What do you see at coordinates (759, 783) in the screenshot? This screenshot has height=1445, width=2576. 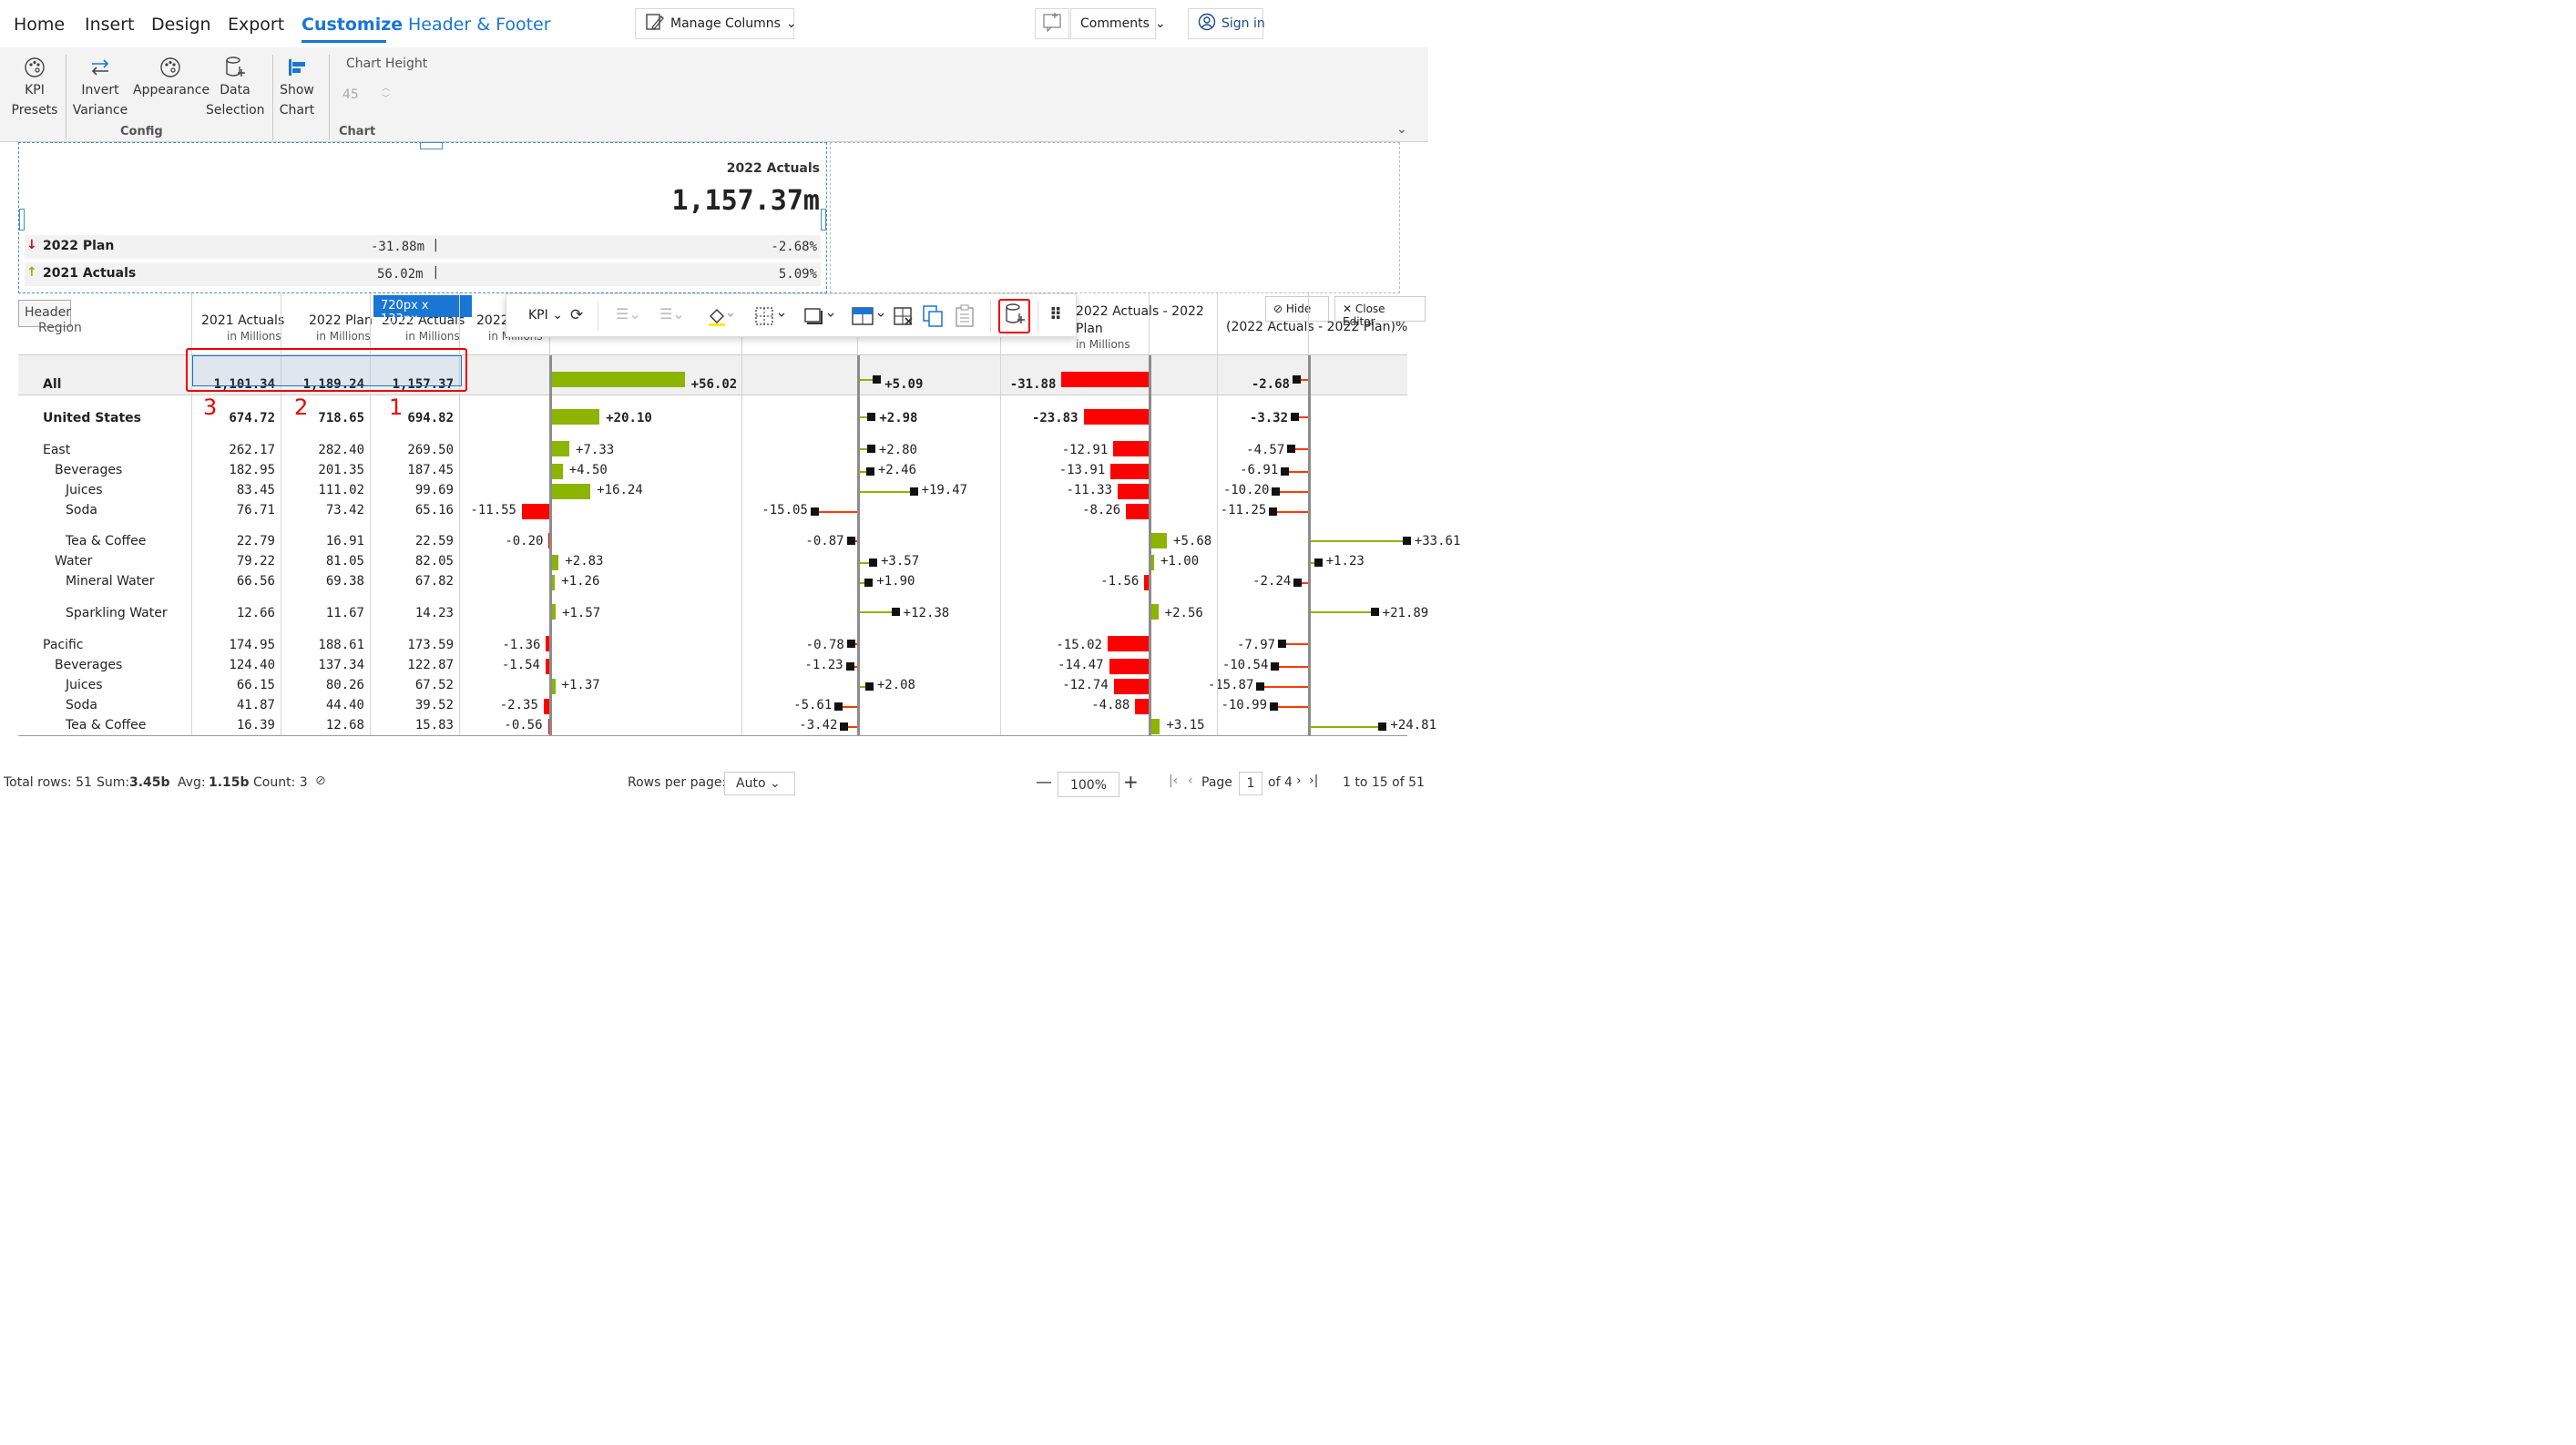 I see `rows-per-page-select: Auto ⌄` at bounding box center [759, 783].